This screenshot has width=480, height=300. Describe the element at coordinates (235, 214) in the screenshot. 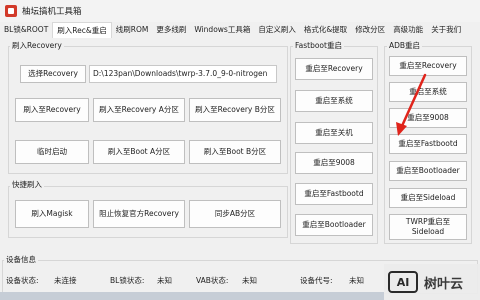

I see `sync-ab-button: 同步AB分区` at that location.